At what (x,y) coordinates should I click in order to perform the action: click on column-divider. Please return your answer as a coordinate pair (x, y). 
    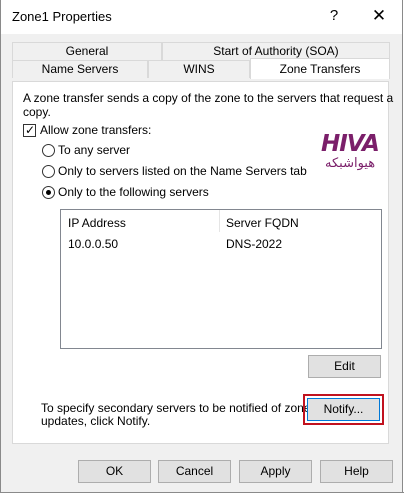
    Looking at the image, I should click on (219, 221).